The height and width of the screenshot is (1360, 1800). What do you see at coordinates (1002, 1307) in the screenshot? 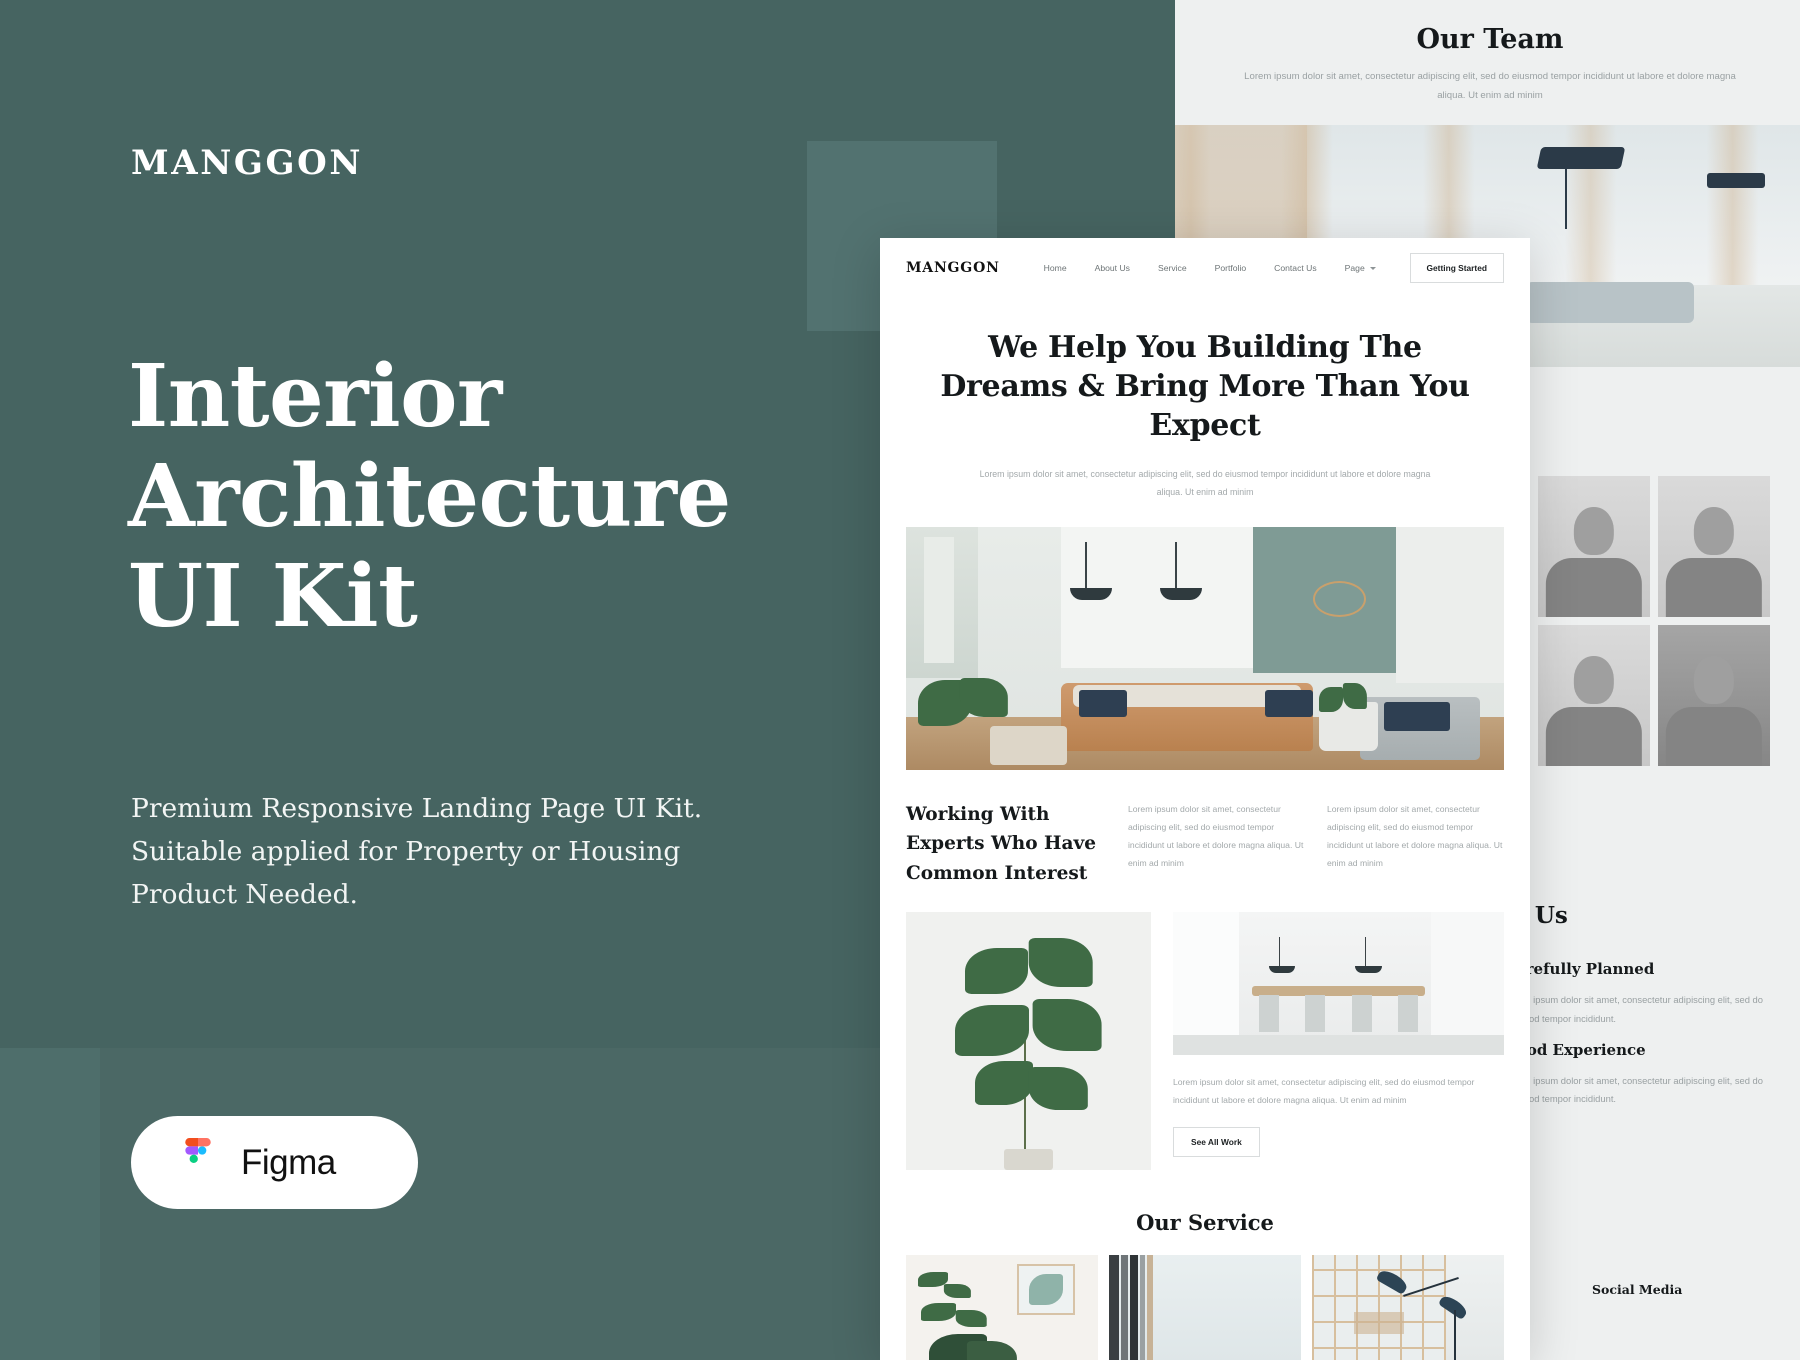
I see `service-image-plants` at bounding box center [1002, 1307].